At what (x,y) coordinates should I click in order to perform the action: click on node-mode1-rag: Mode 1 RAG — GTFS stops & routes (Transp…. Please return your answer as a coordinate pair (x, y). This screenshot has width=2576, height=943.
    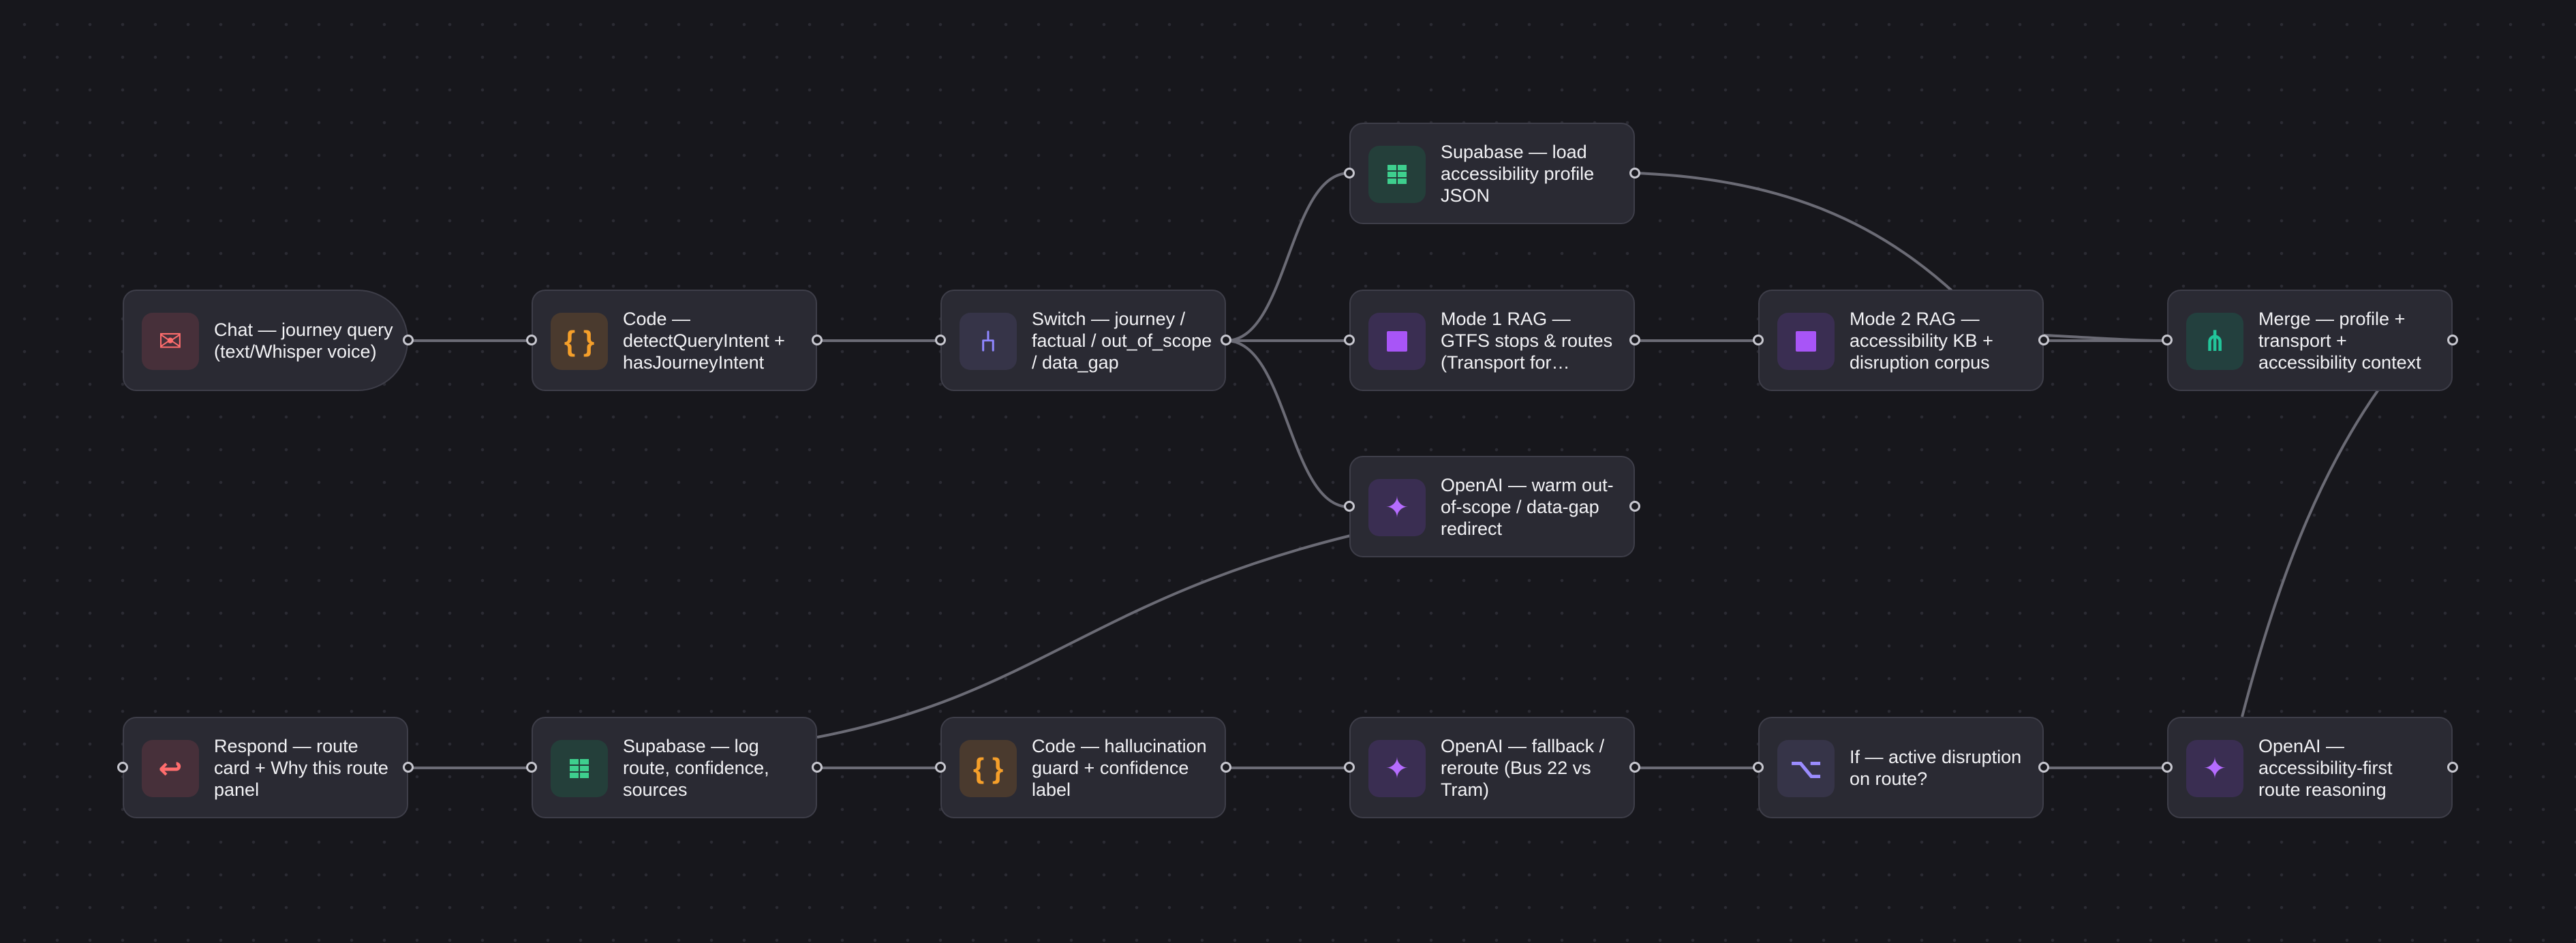
    Looking at the image, I should click on (1492, 340).